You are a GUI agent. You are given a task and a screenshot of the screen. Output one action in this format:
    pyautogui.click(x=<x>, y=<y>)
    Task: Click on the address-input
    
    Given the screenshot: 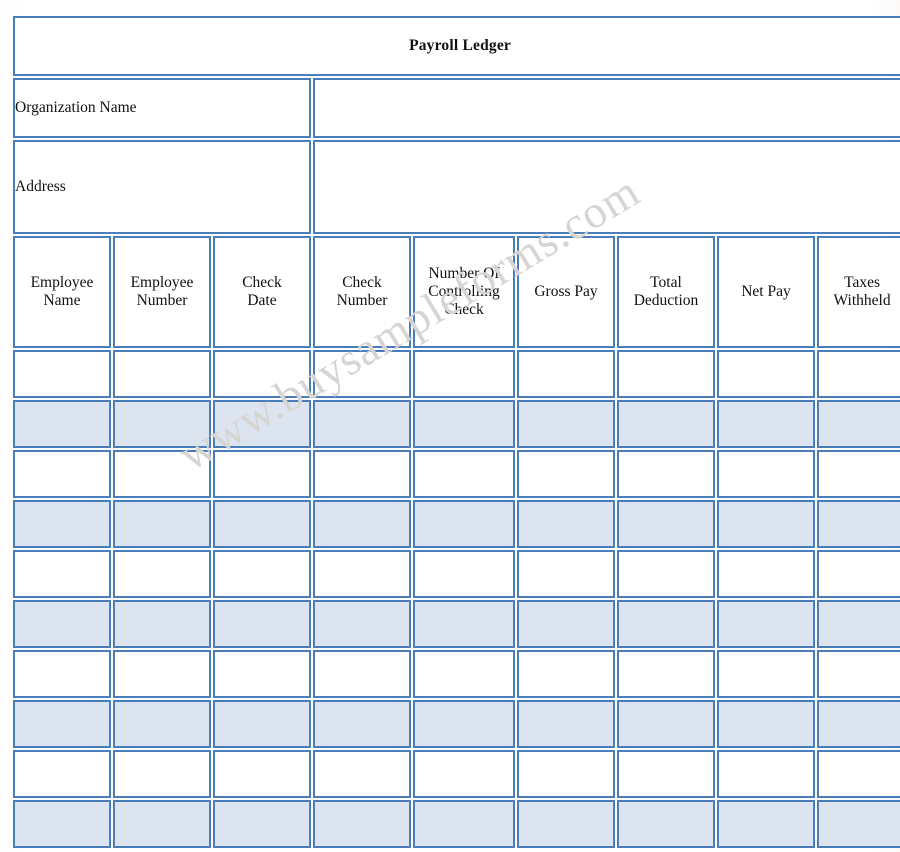 What is the action you would take?
    pyautogui.click(x=606, y=187)
    